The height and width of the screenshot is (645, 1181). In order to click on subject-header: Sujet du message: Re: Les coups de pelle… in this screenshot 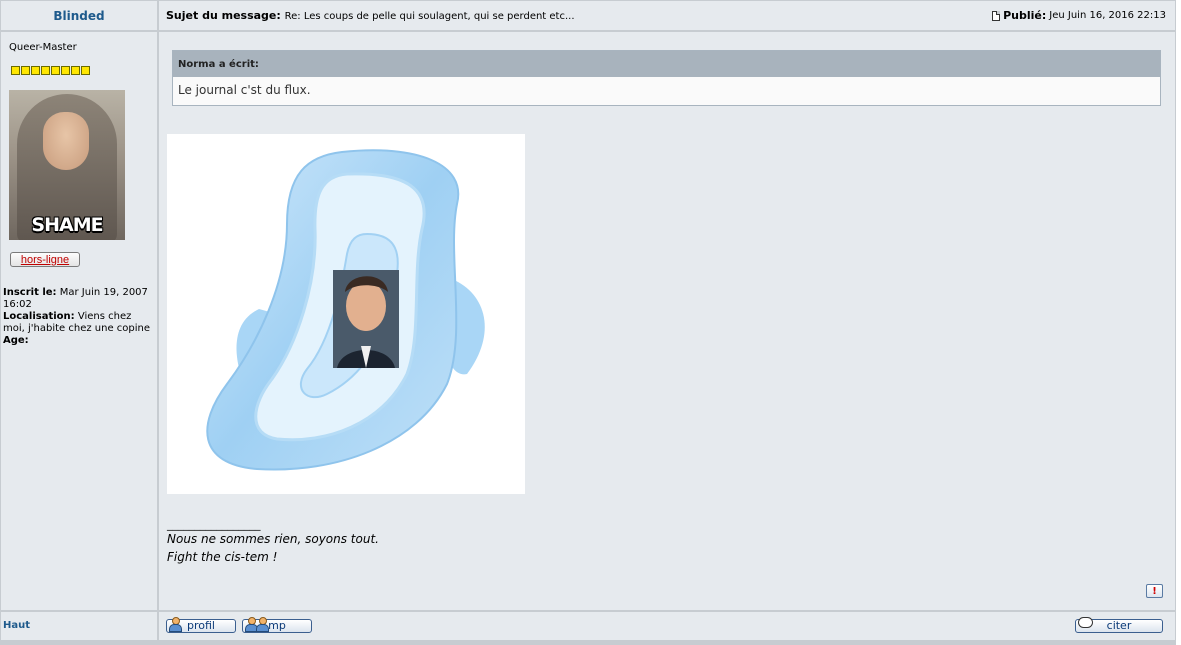, I will do `click(667, 15)`.